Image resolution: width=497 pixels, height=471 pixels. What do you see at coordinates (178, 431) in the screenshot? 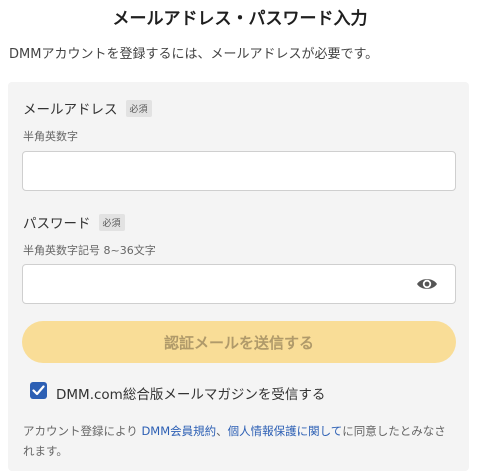
I see `terms-link-member-rules: DMM会員規約` at bounding box center [178, 431].